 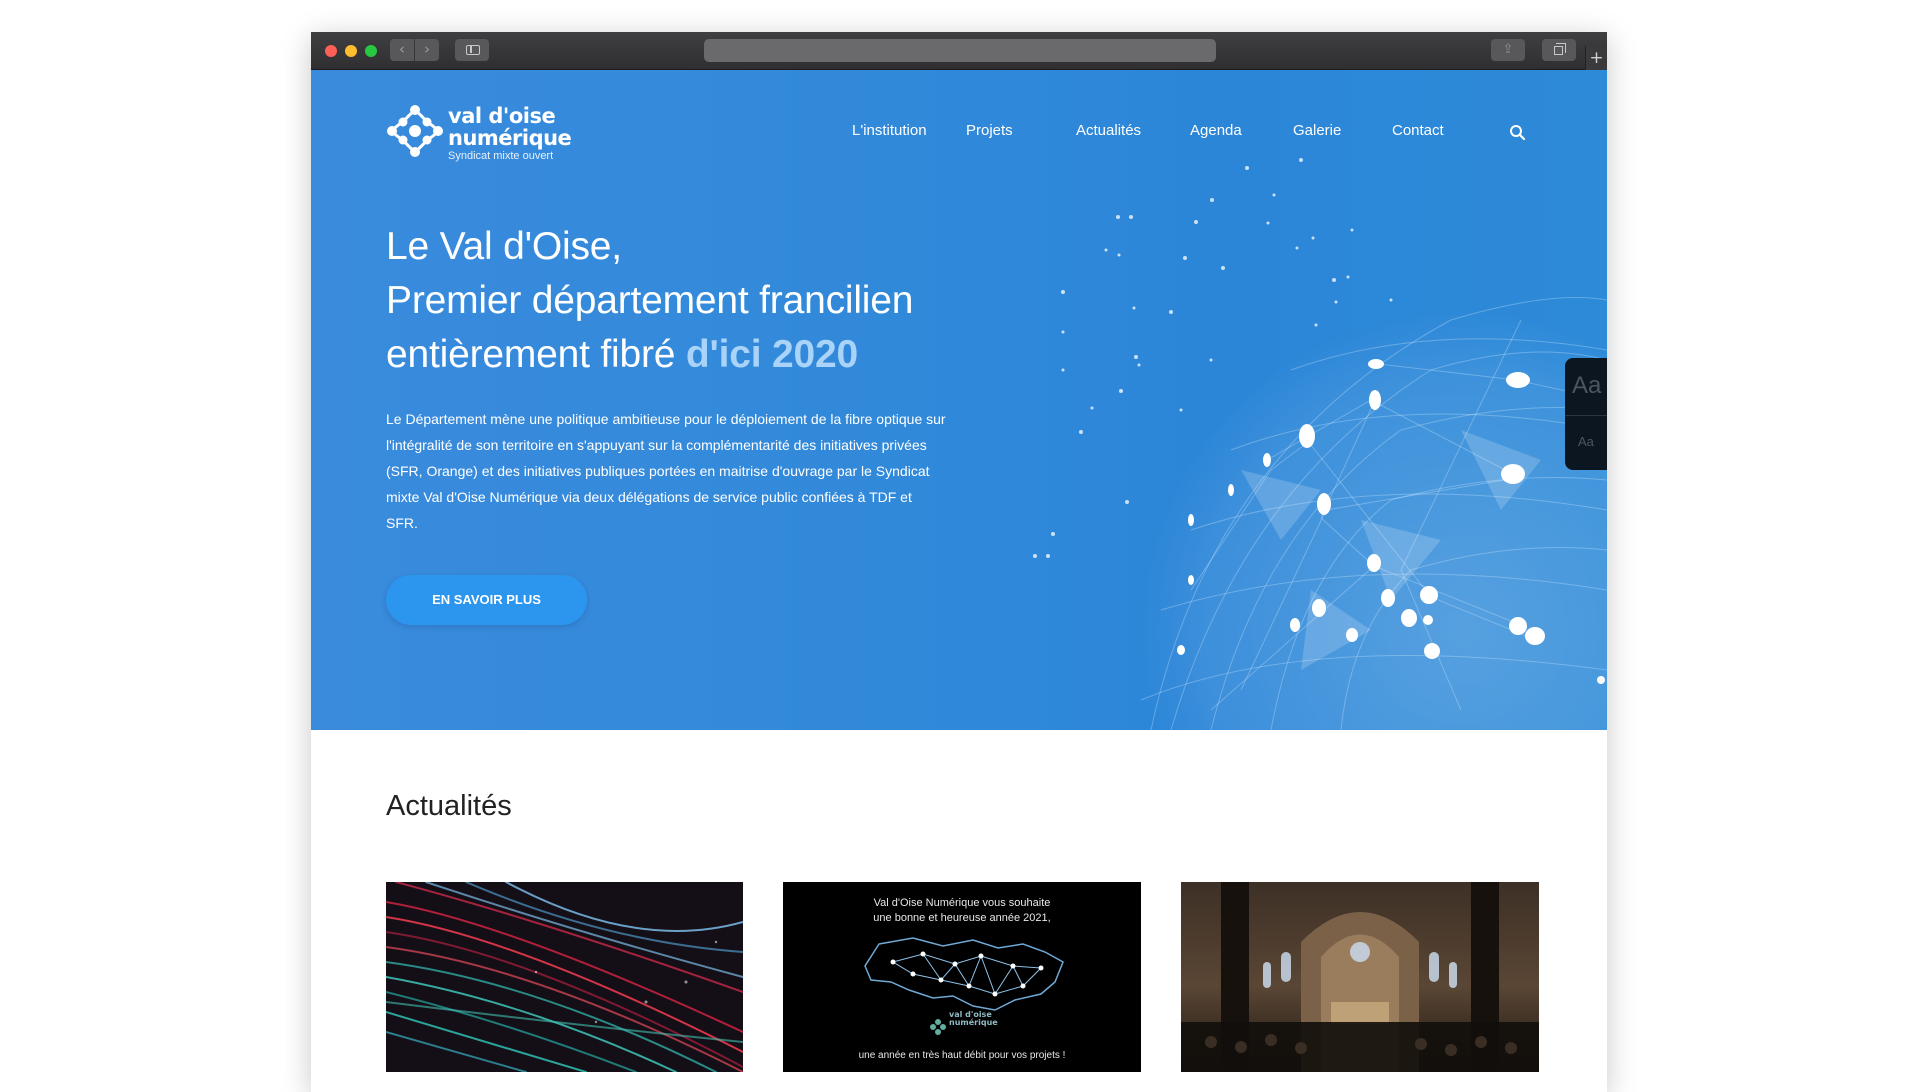 What do you see at coordinates (1517, 132) in the screenshot?
I see `search-icon` at bounding box center [1517, 132].